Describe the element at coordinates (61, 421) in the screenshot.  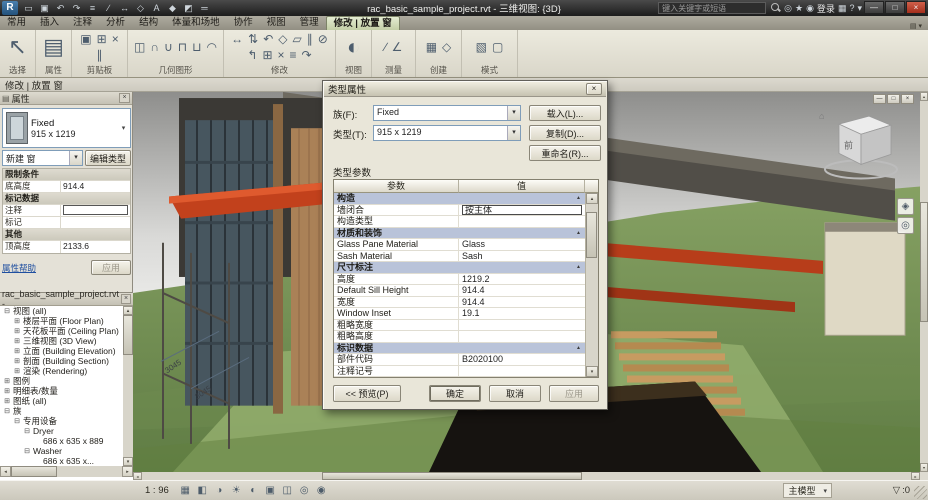
I see `tree-item: ⊟ 专用设备` at that location.